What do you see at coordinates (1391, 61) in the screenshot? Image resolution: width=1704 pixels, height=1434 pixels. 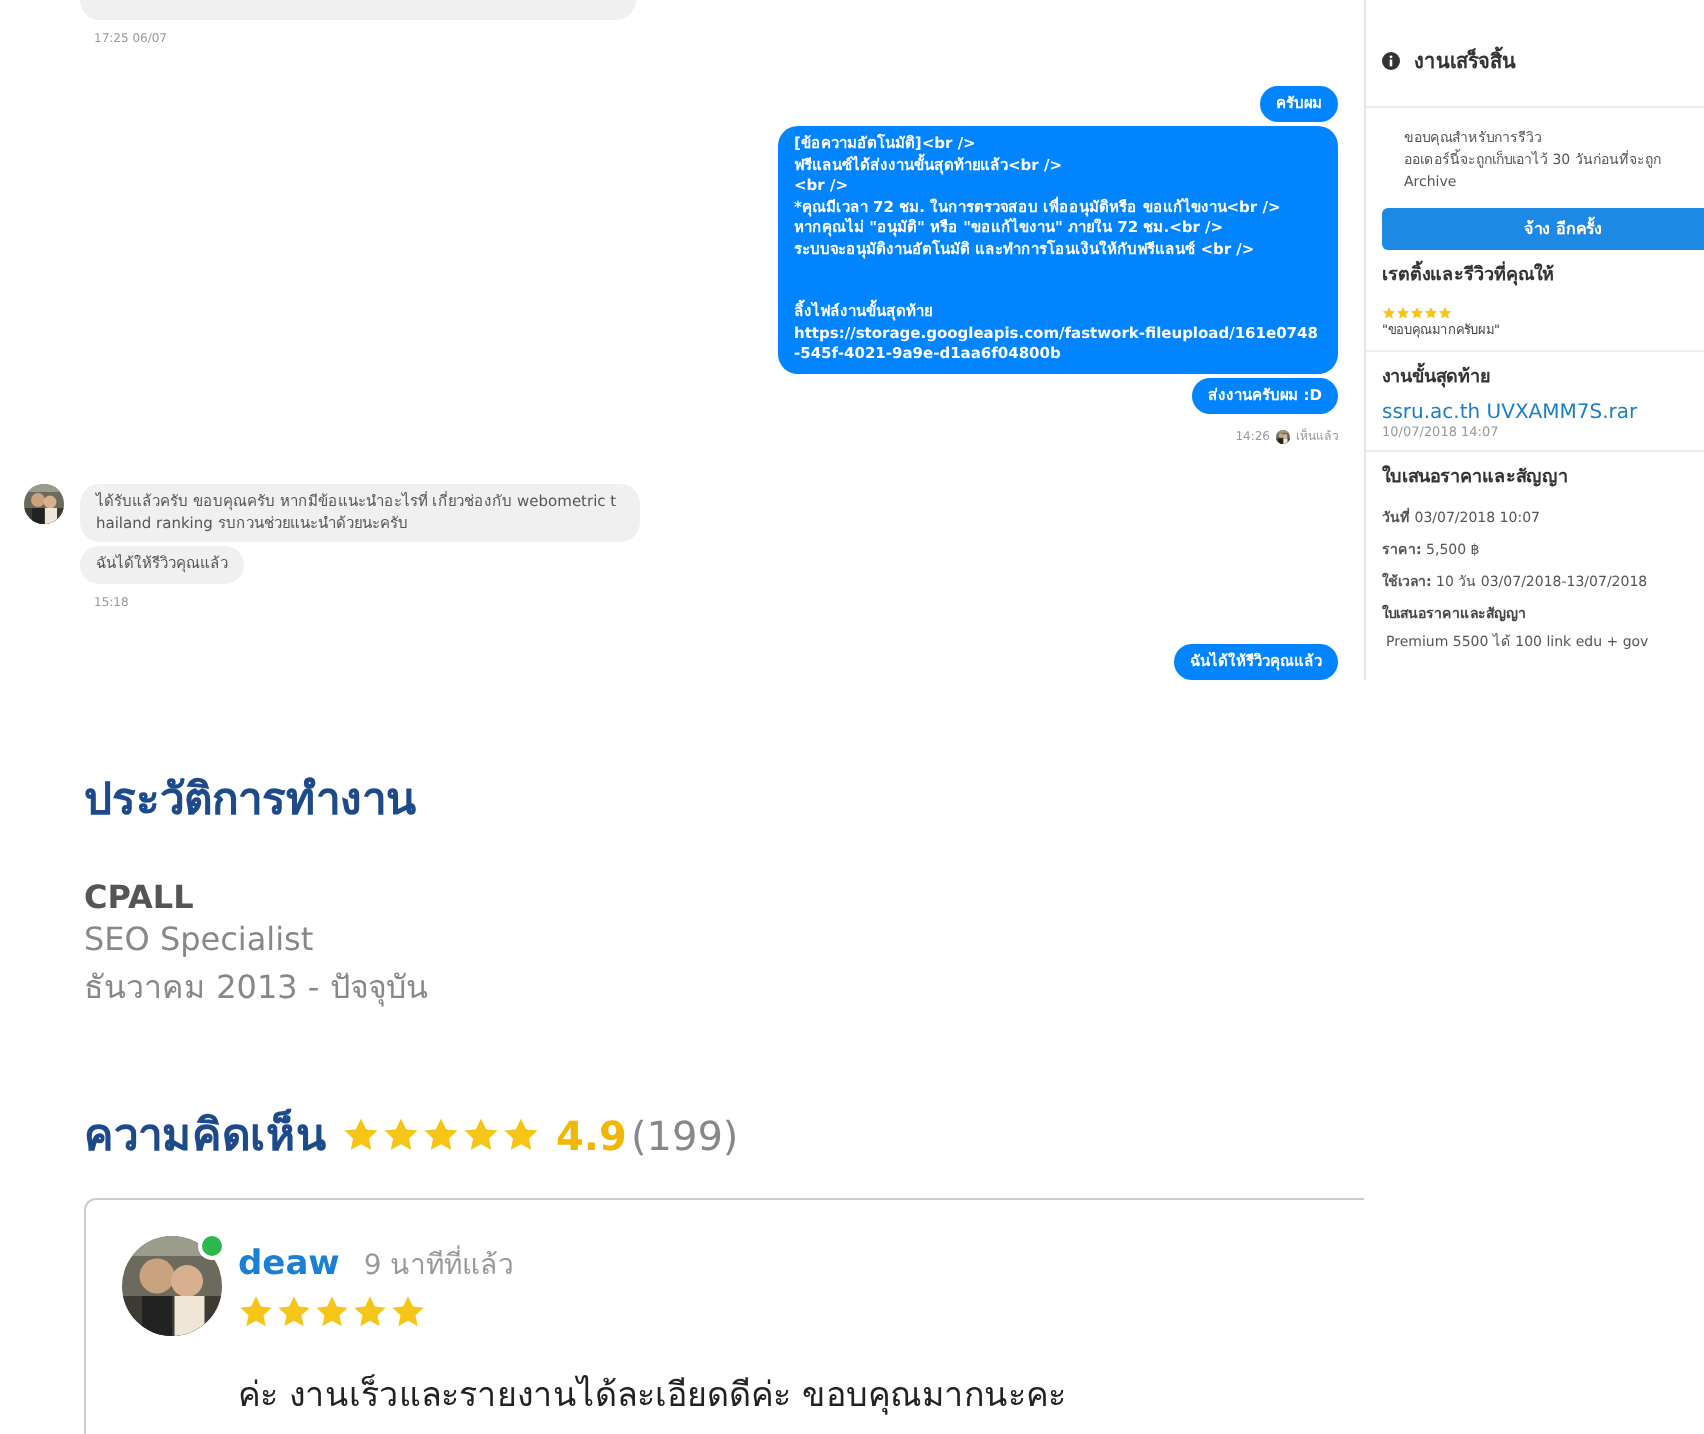 I see `info-icon` at bounding box center [1391, 61].